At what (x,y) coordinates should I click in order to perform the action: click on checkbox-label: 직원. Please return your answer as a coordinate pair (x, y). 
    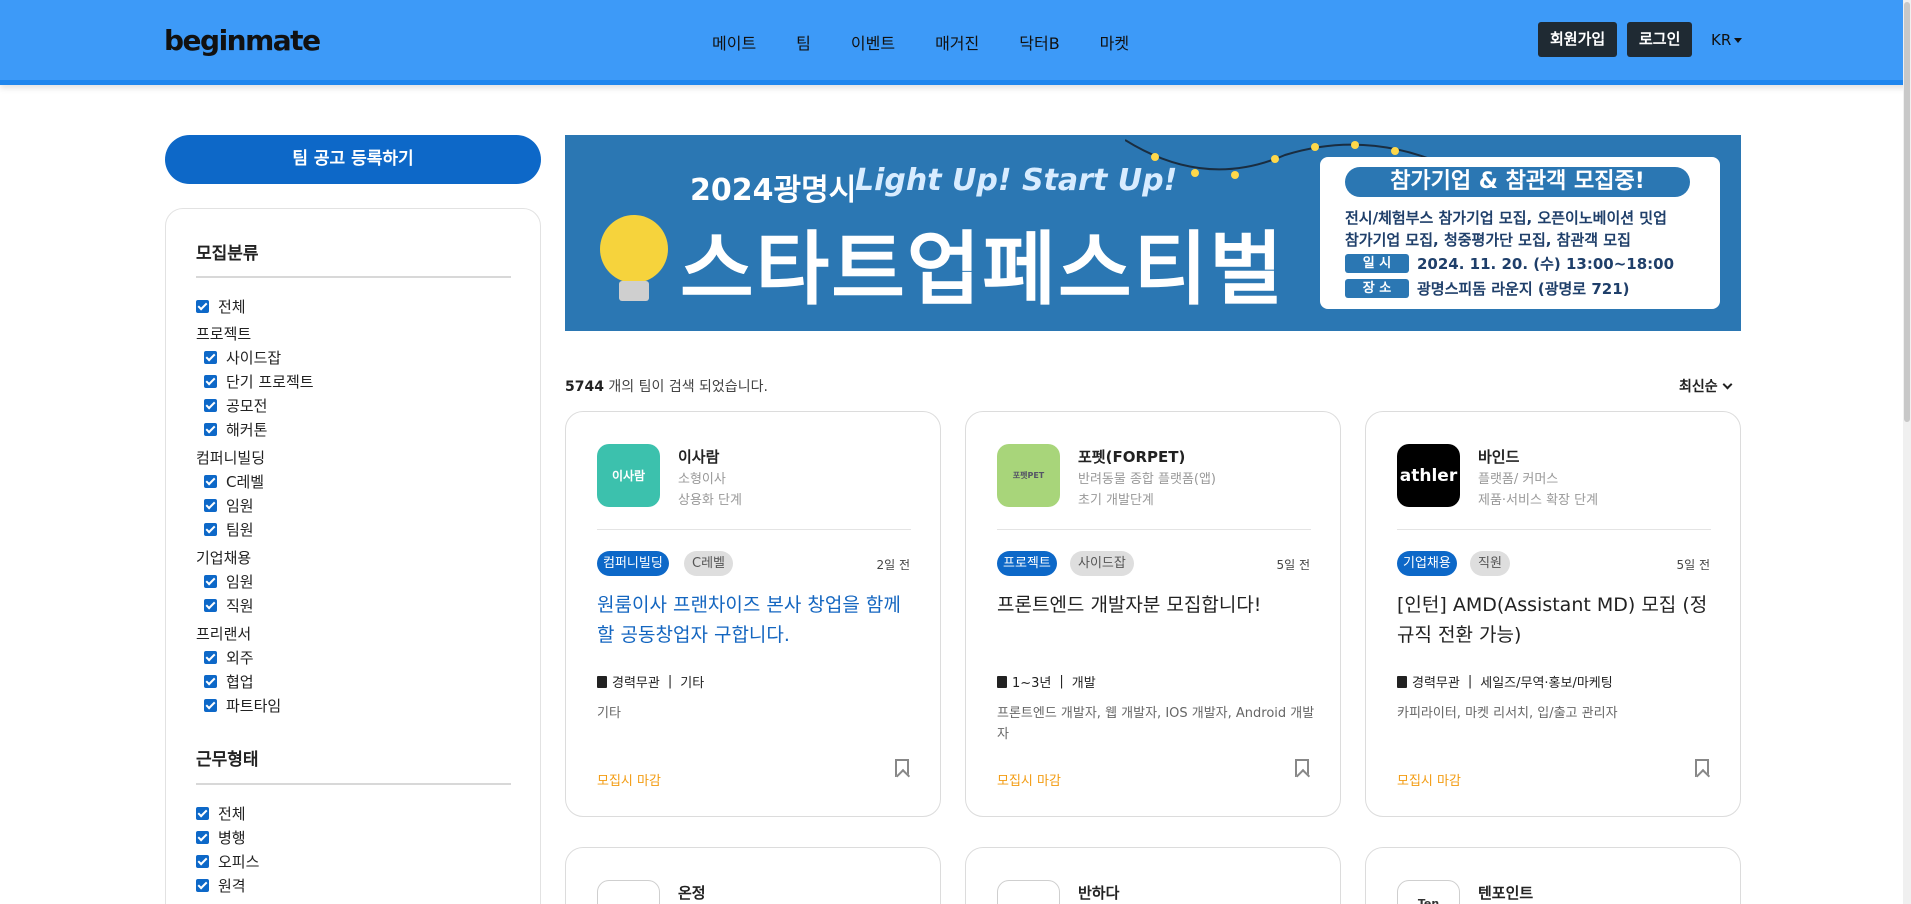
    Looking at the image, I should click on (240, 606).